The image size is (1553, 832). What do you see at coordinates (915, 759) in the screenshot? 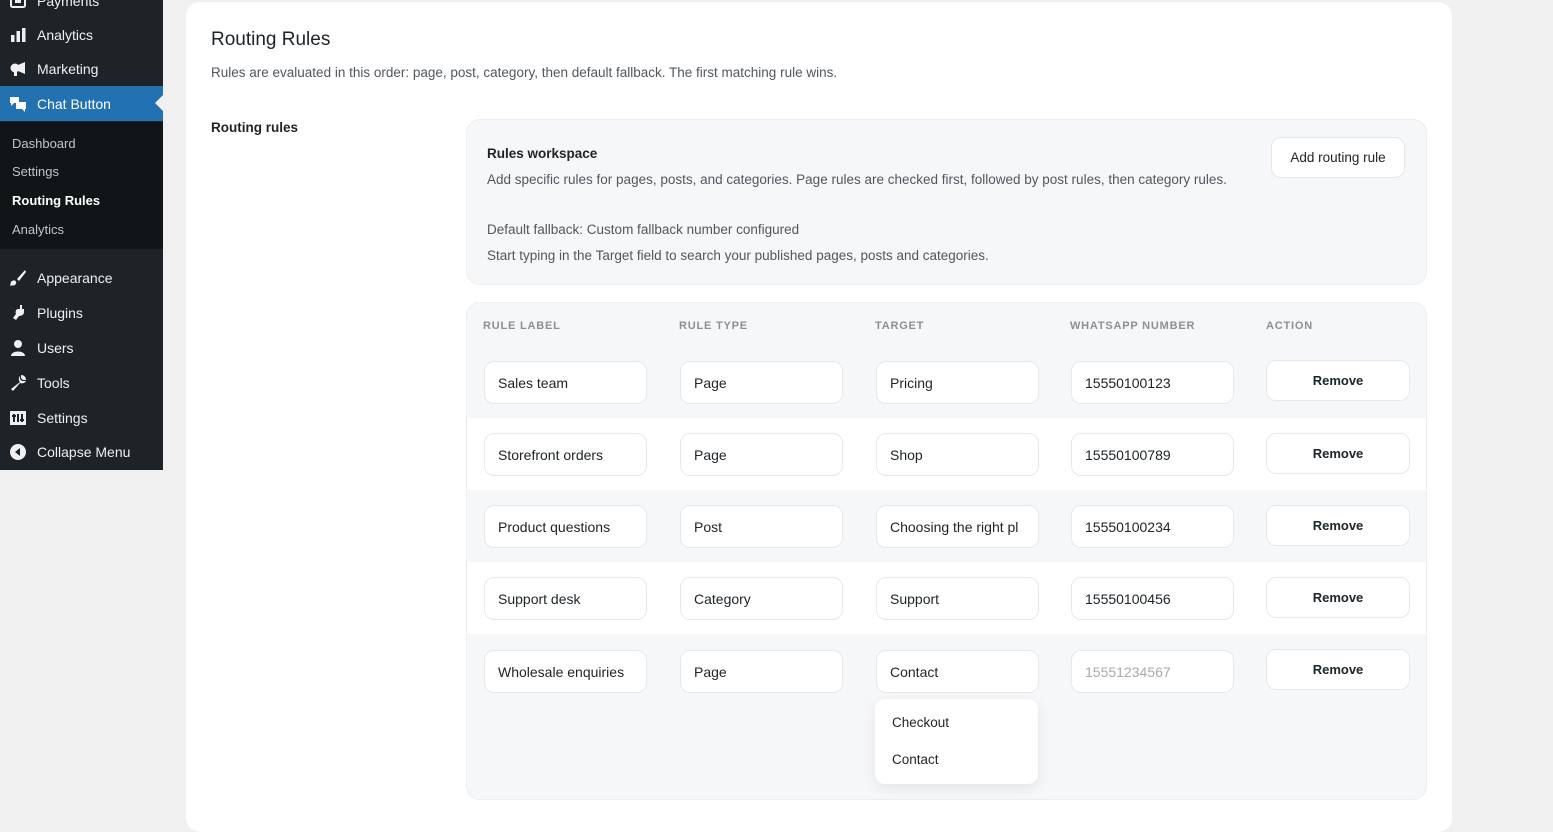
I see `suggestion-option: Contact` at bounding box center [915, 759].